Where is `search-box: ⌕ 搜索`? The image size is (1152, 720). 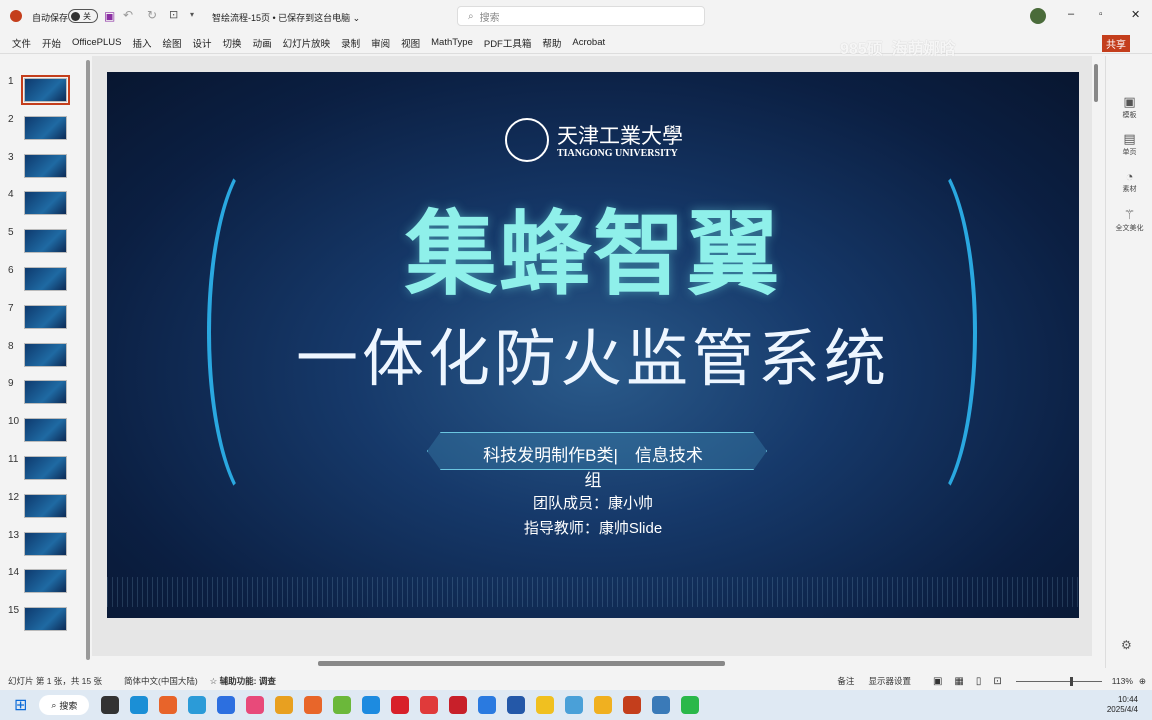
search-box: ⌕ 搜索 is located at coordinates (581, 16).